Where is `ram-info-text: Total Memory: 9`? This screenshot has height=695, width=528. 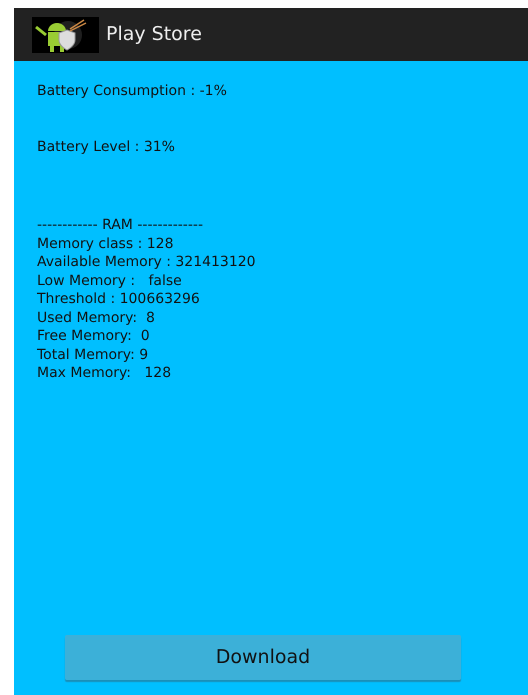
ram-info-text: Total Memory: 9 is located at coordinates (92, 354).